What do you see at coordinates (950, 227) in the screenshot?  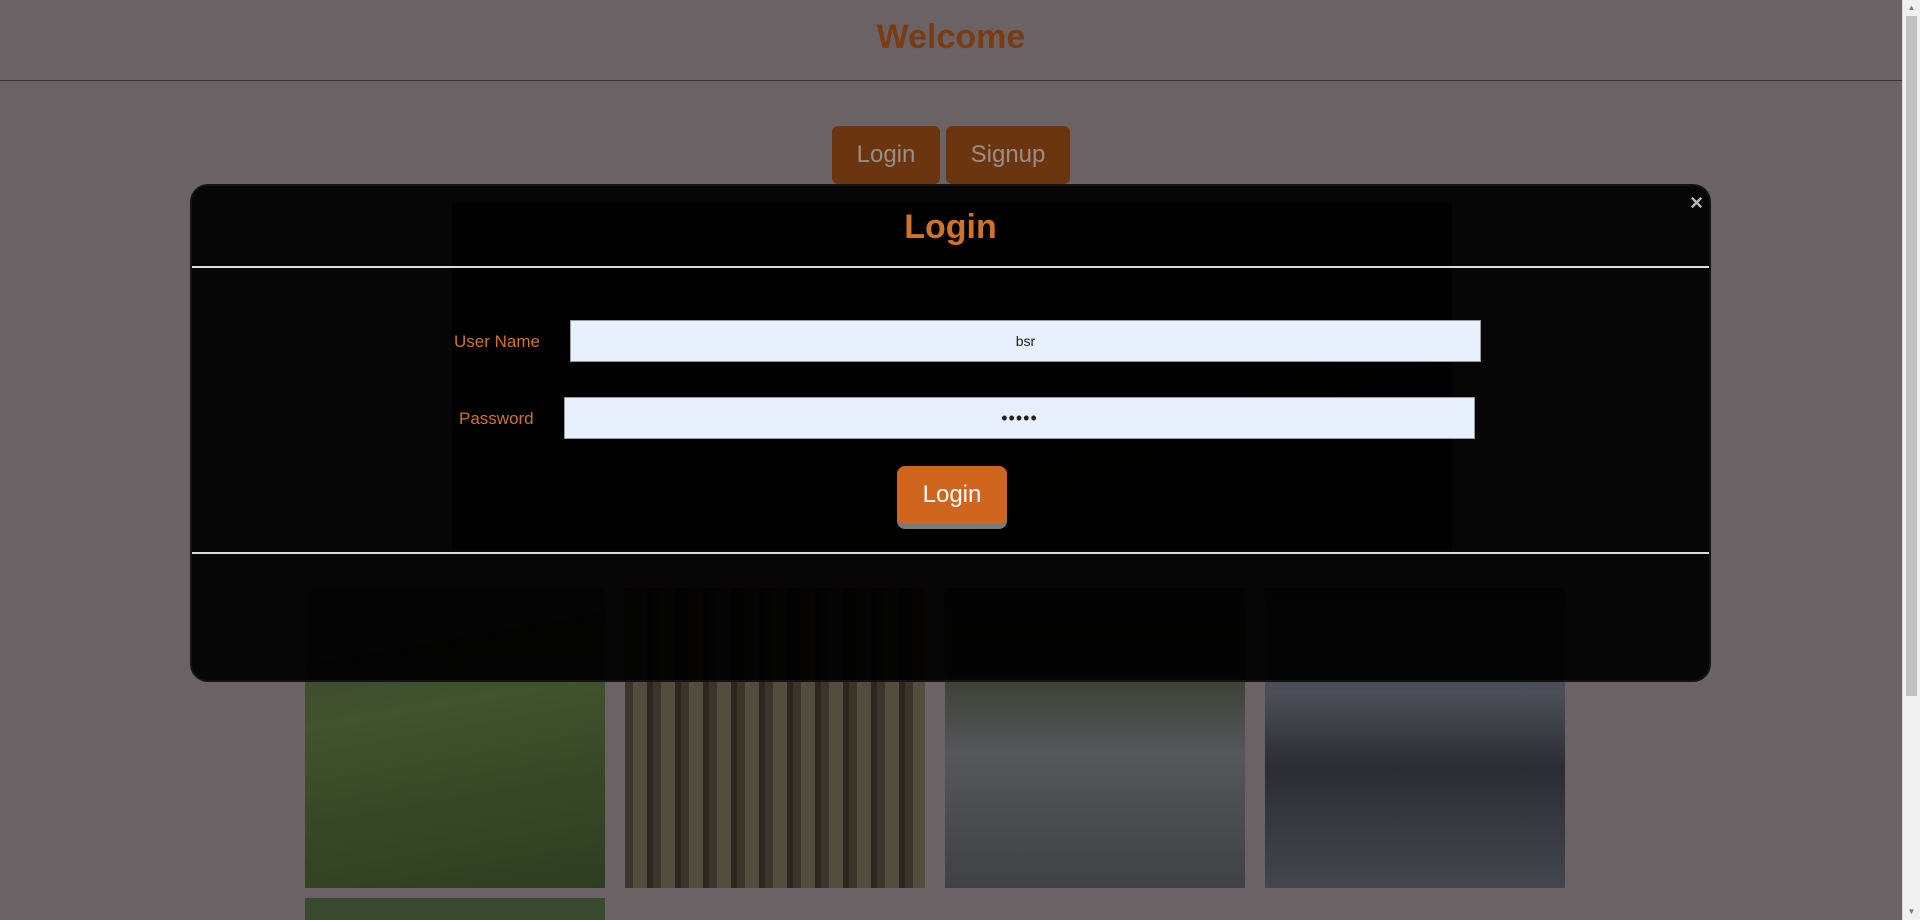 I see `modal-title: Login` at bounding box center [950, 227].